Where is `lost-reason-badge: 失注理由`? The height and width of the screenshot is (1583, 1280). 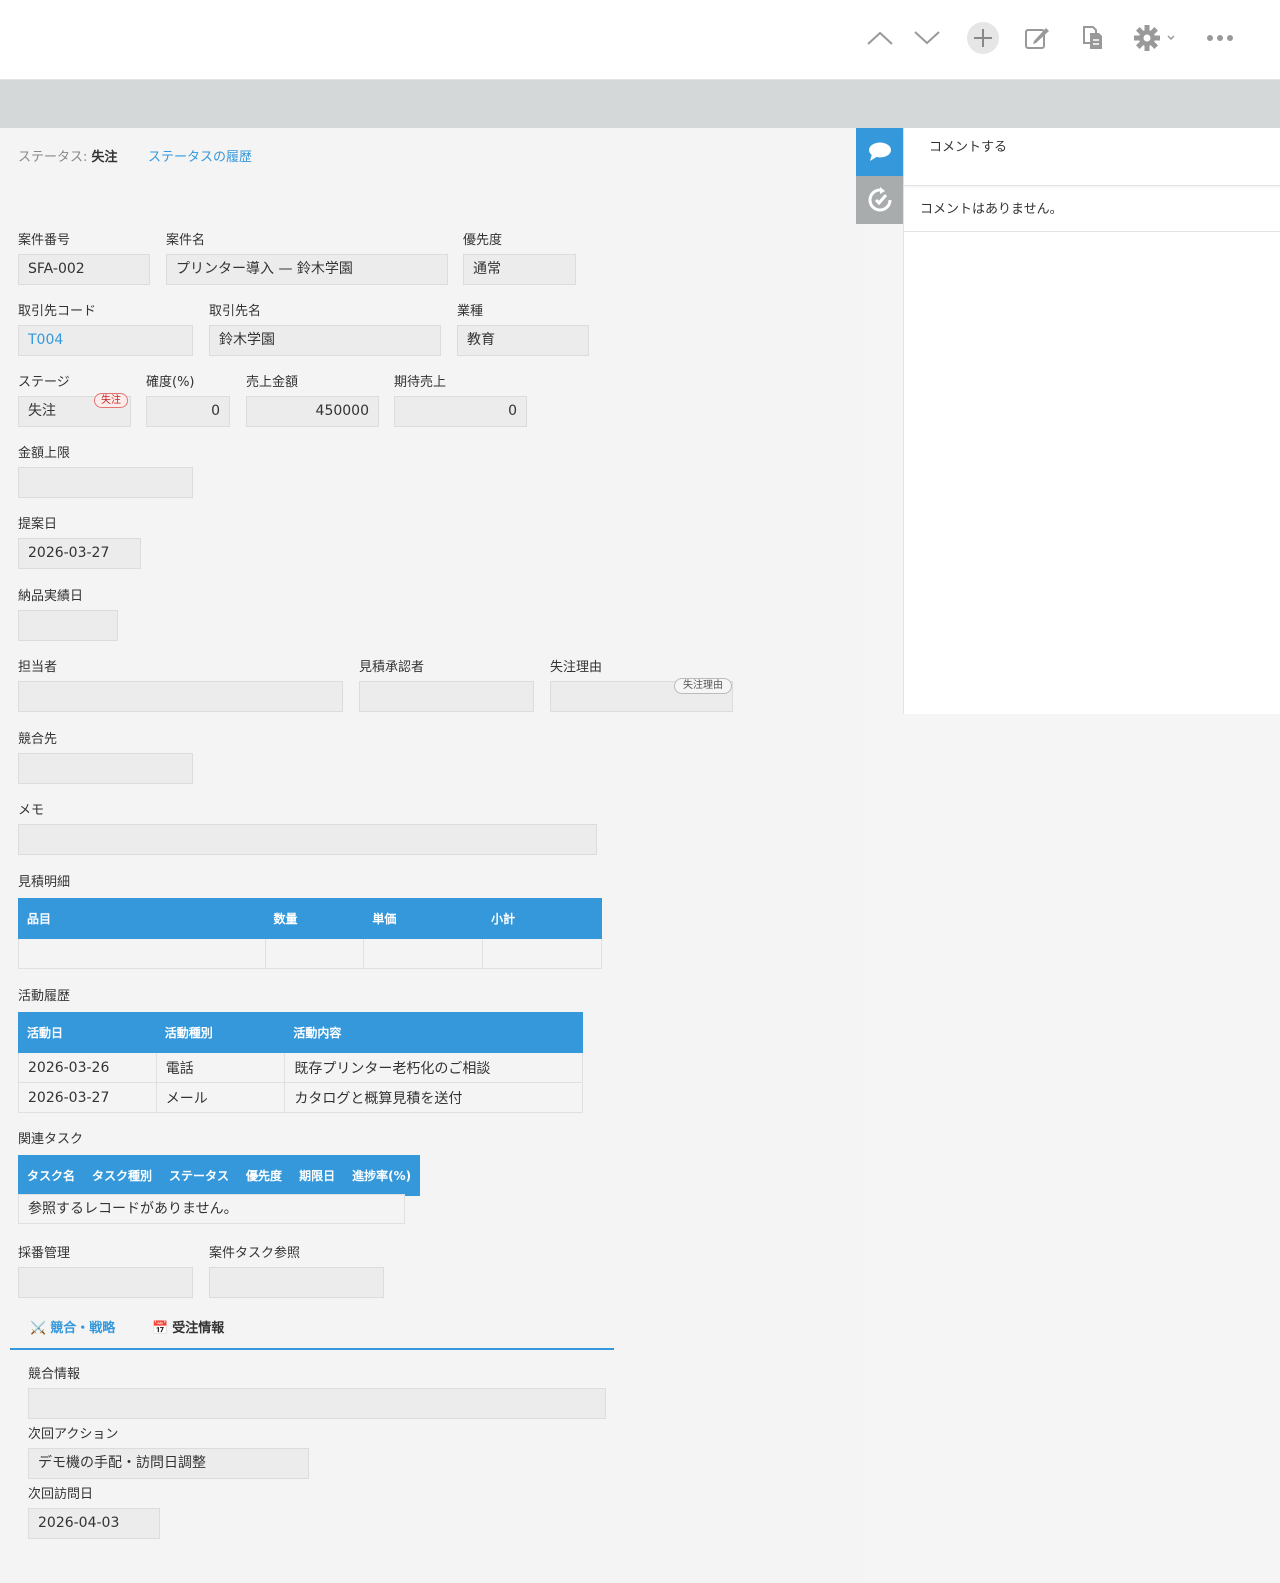
lost-reason-badge: 失注理由 is located at coordinates (703, 686).